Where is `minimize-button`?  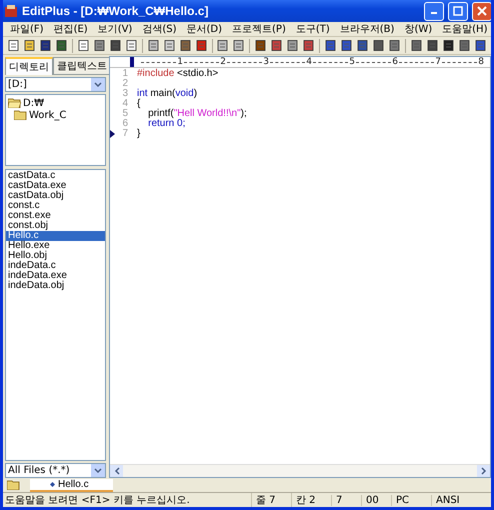 minimize-button is located at coordinates (434, 11).